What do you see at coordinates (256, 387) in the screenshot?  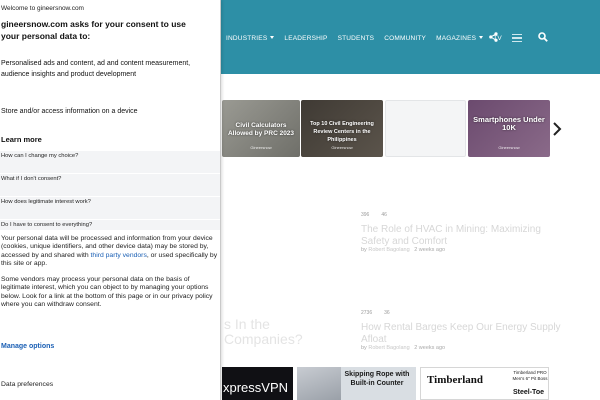 I see `ad-vpn-text: xpressVPN` at bounding box center [256, 387].